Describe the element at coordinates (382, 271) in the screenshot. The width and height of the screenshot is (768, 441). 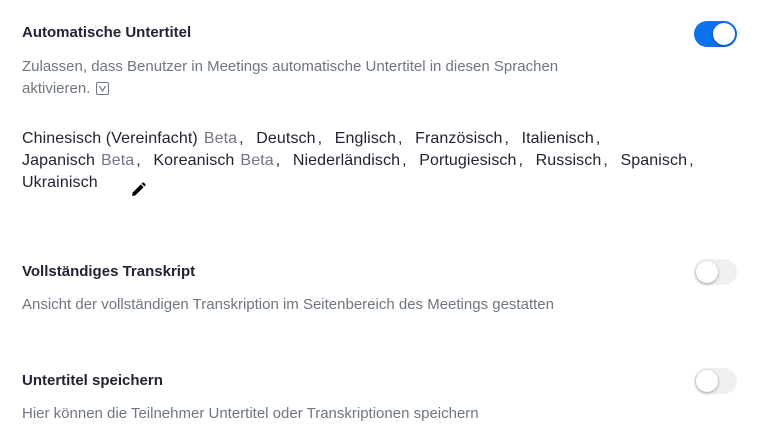
I see `full-transcript-setting: Vollständiges Transkript` at that location.